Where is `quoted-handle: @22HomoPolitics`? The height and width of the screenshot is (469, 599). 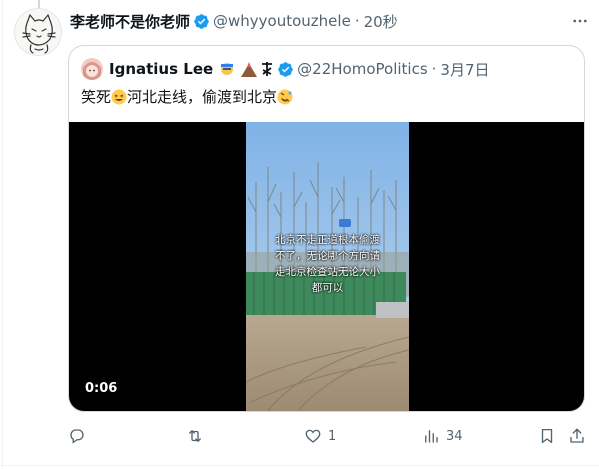 quoted-handle: @22HomoPolitics is located at coordinates (362, 69).